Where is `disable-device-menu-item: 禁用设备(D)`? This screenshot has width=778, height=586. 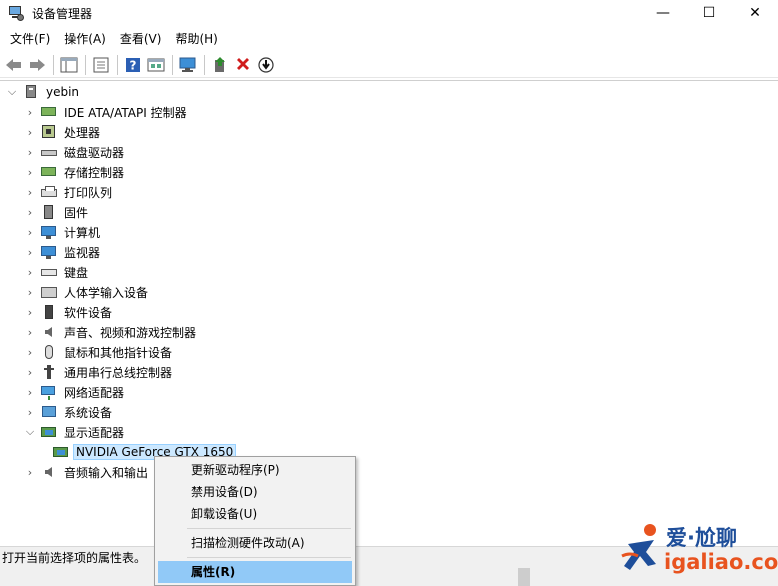
disable-device-menu-item: 禁用设备(D) is located at coordinates (255, 492).